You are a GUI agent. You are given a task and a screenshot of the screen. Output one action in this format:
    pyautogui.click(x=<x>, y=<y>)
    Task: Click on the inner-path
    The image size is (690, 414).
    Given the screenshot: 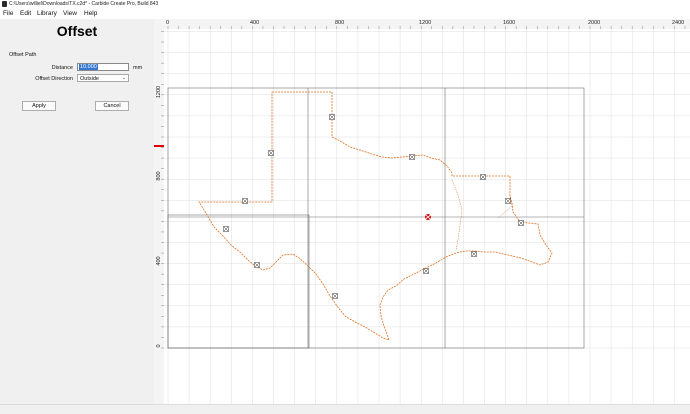 What is the action you would take?
    pyautogui.click(x=457, y=215)
    